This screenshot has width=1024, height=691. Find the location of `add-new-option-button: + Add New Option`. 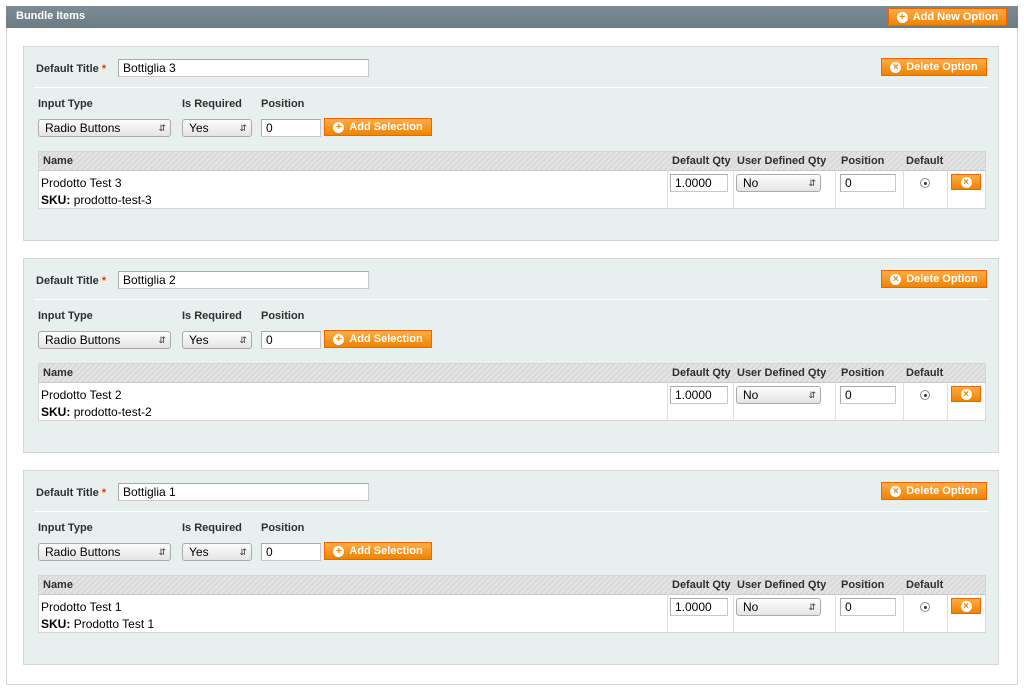

add-new-option-button: + Add New Option is located at coordinates (947, 17).